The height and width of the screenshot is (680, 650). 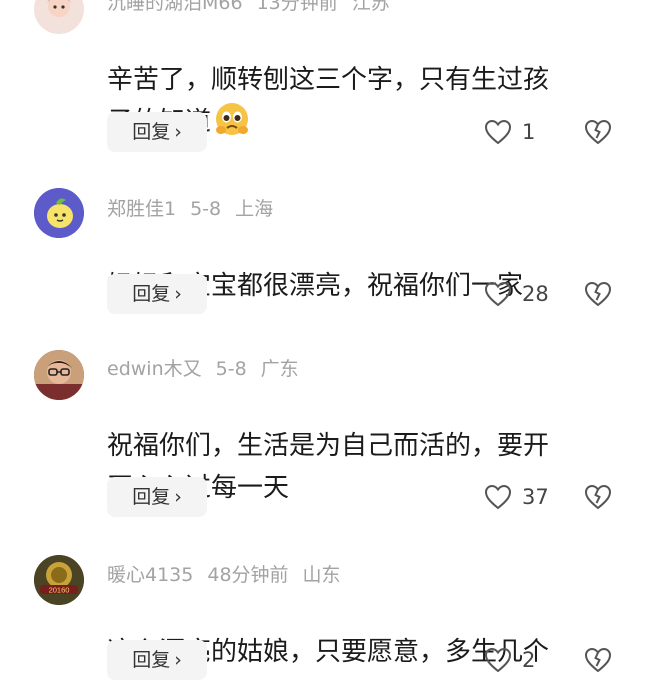 What do you see at coordinates (516, 497) in the screenshot?
I see `like-button: 37` at bounding box center [516, 497].